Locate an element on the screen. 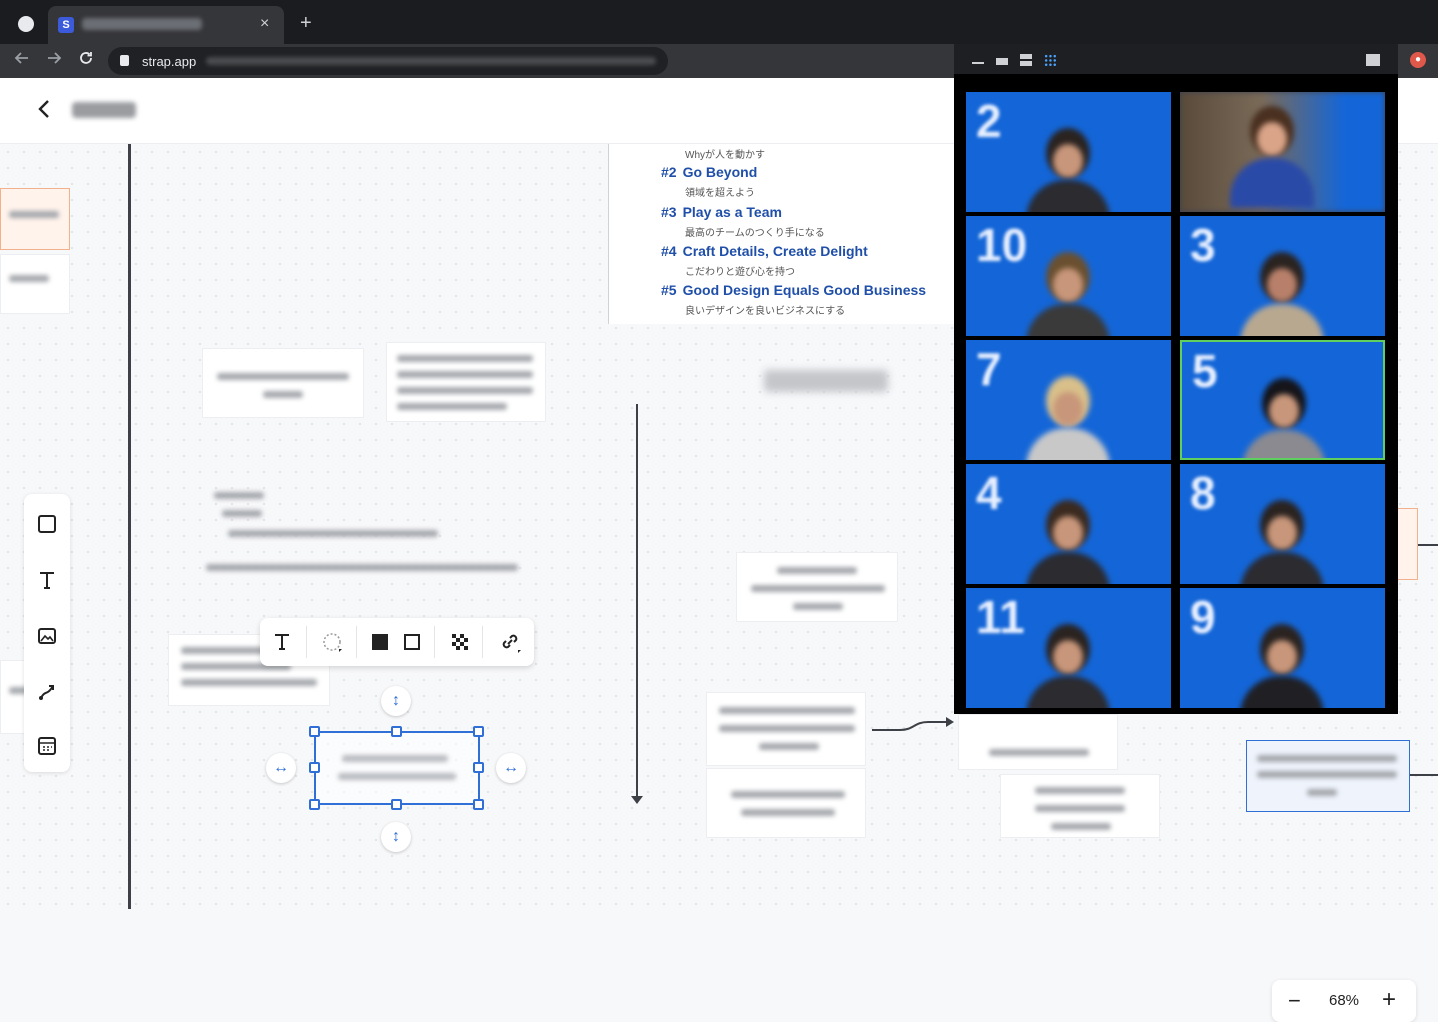  value-subtitle: 最高のチームのつくり手になる is located at coordinates (755, 233).